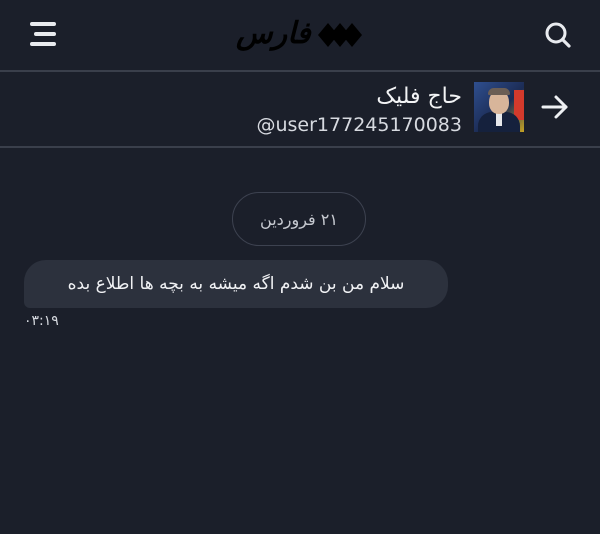  Describe the element at coordinates (359, 125) in the screenshot. I see `user-handle: @user177245170083` at that location.